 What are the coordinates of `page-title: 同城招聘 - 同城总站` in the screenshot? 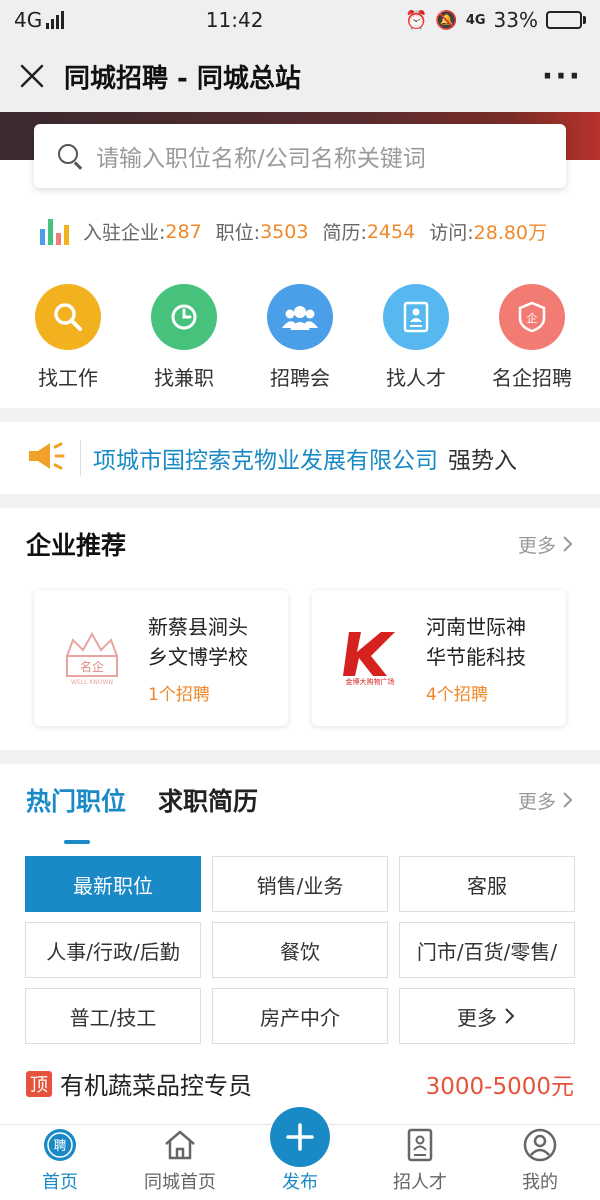 It's located at (182, 78).